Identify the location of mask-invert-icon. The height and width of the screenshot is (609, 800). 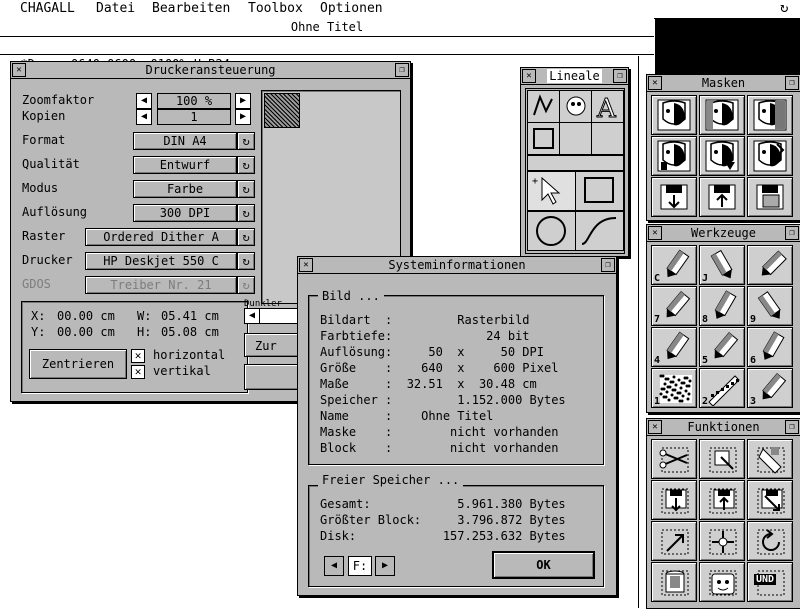
(674, 115).